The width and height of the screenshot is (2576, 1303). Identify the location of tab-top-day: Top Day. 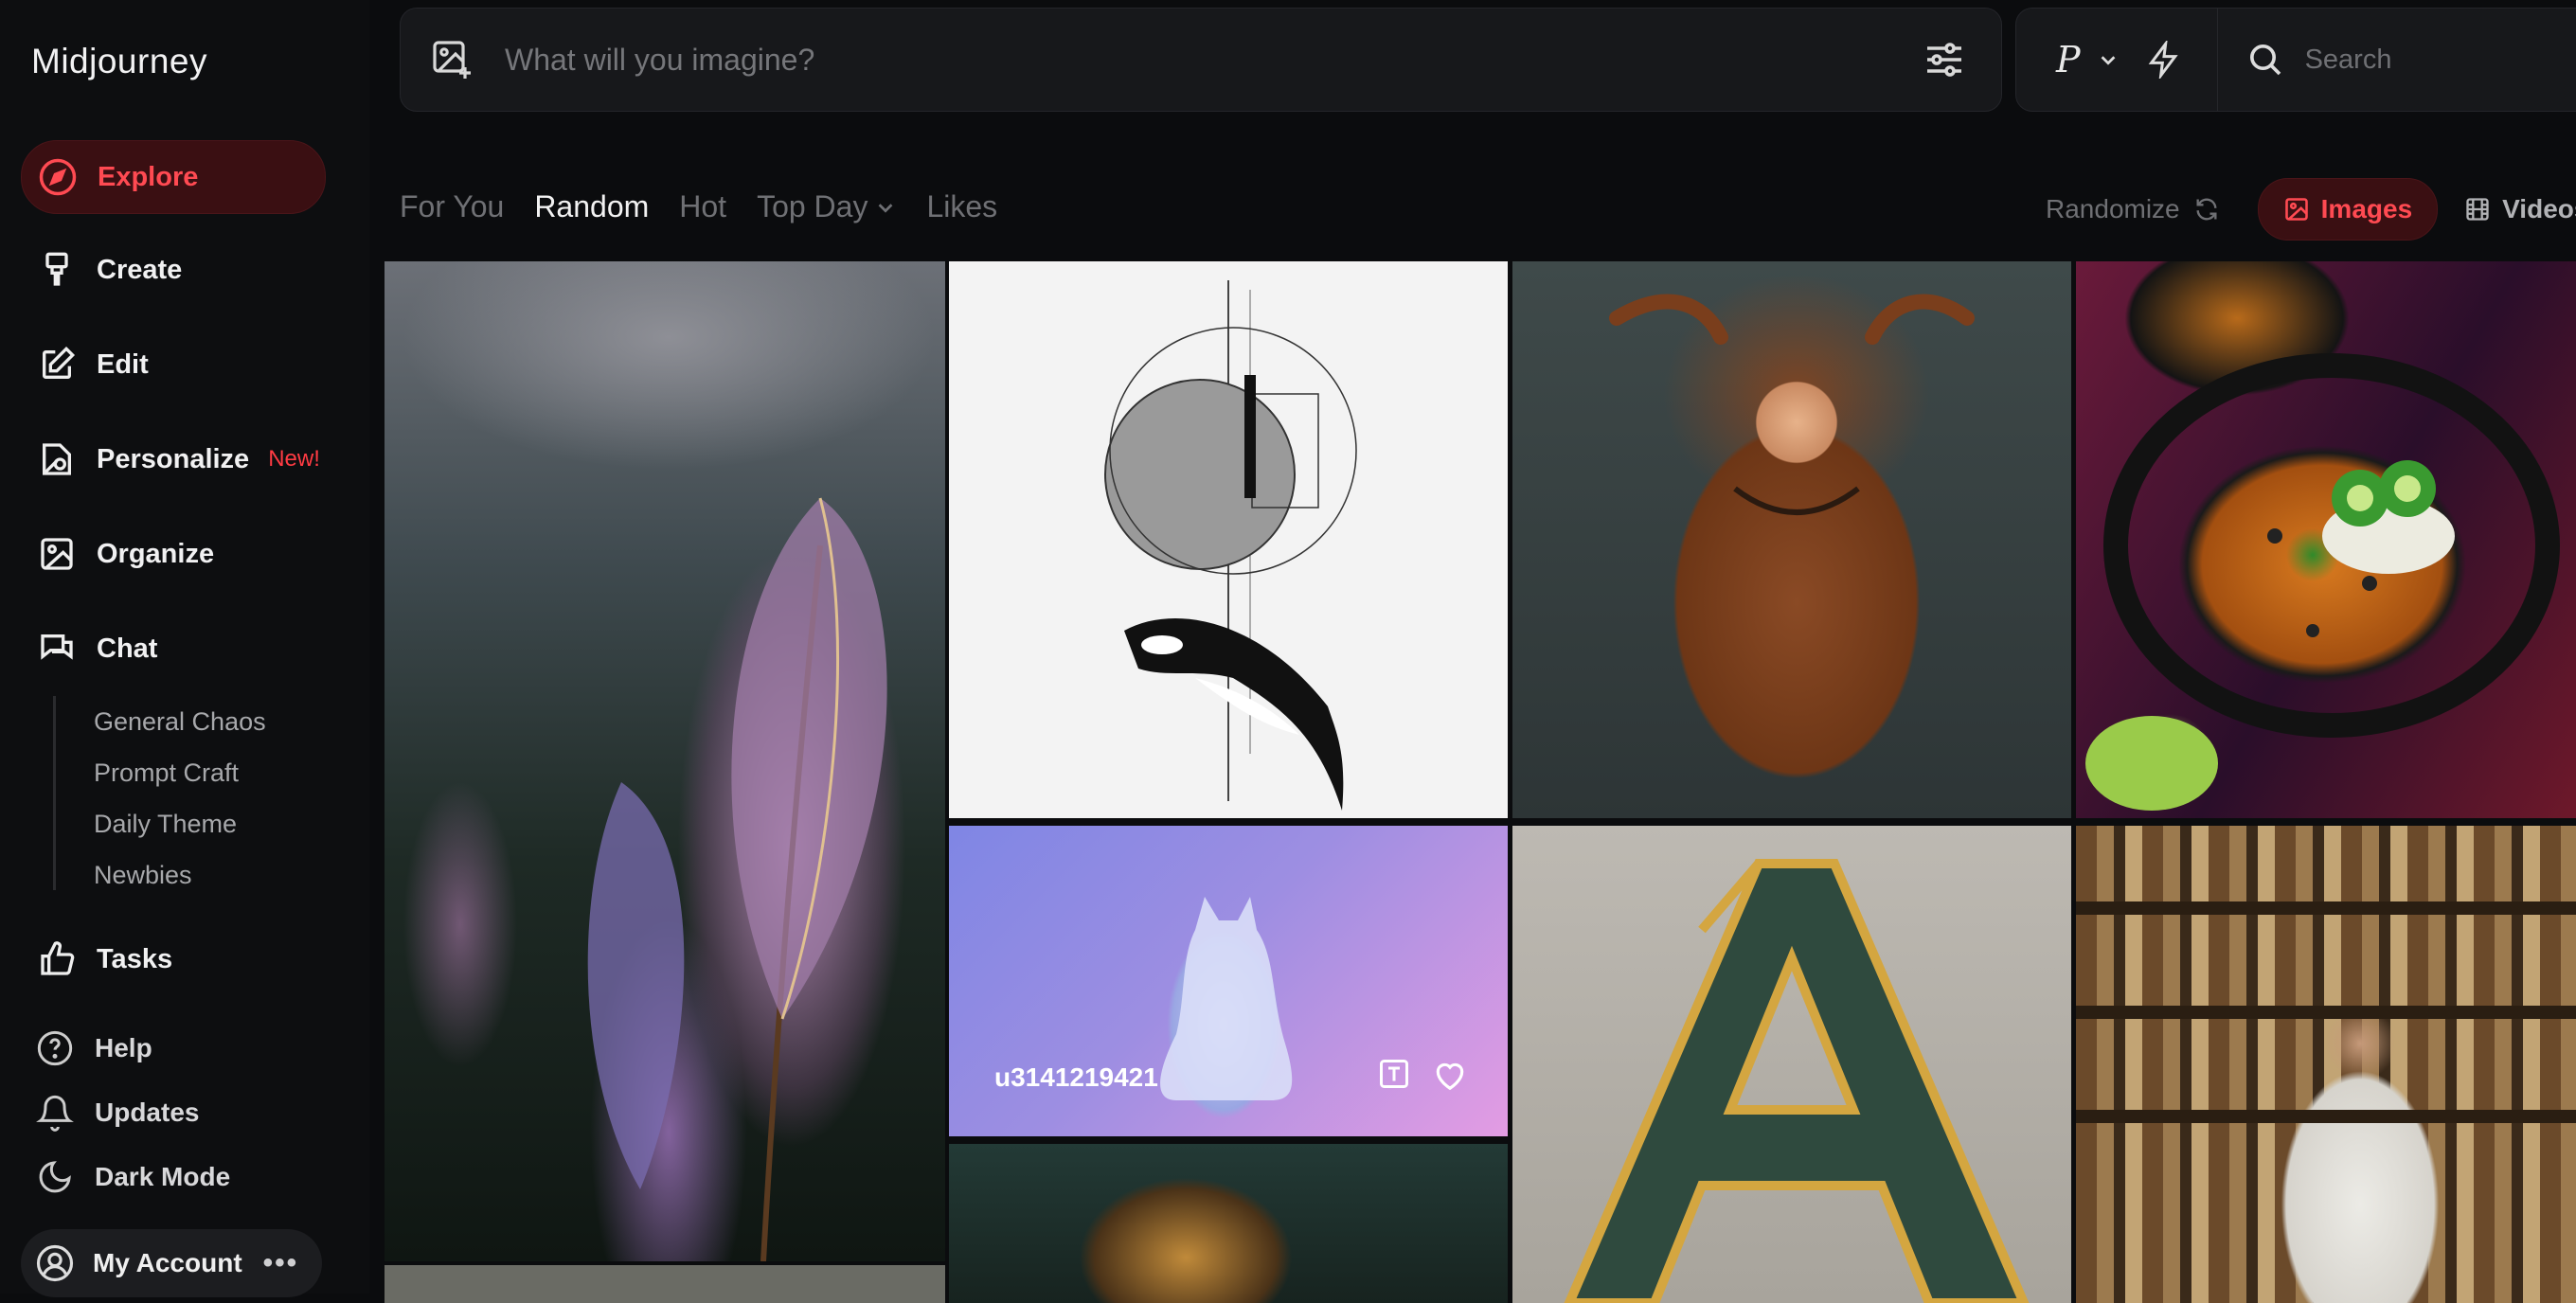
(826, 206).